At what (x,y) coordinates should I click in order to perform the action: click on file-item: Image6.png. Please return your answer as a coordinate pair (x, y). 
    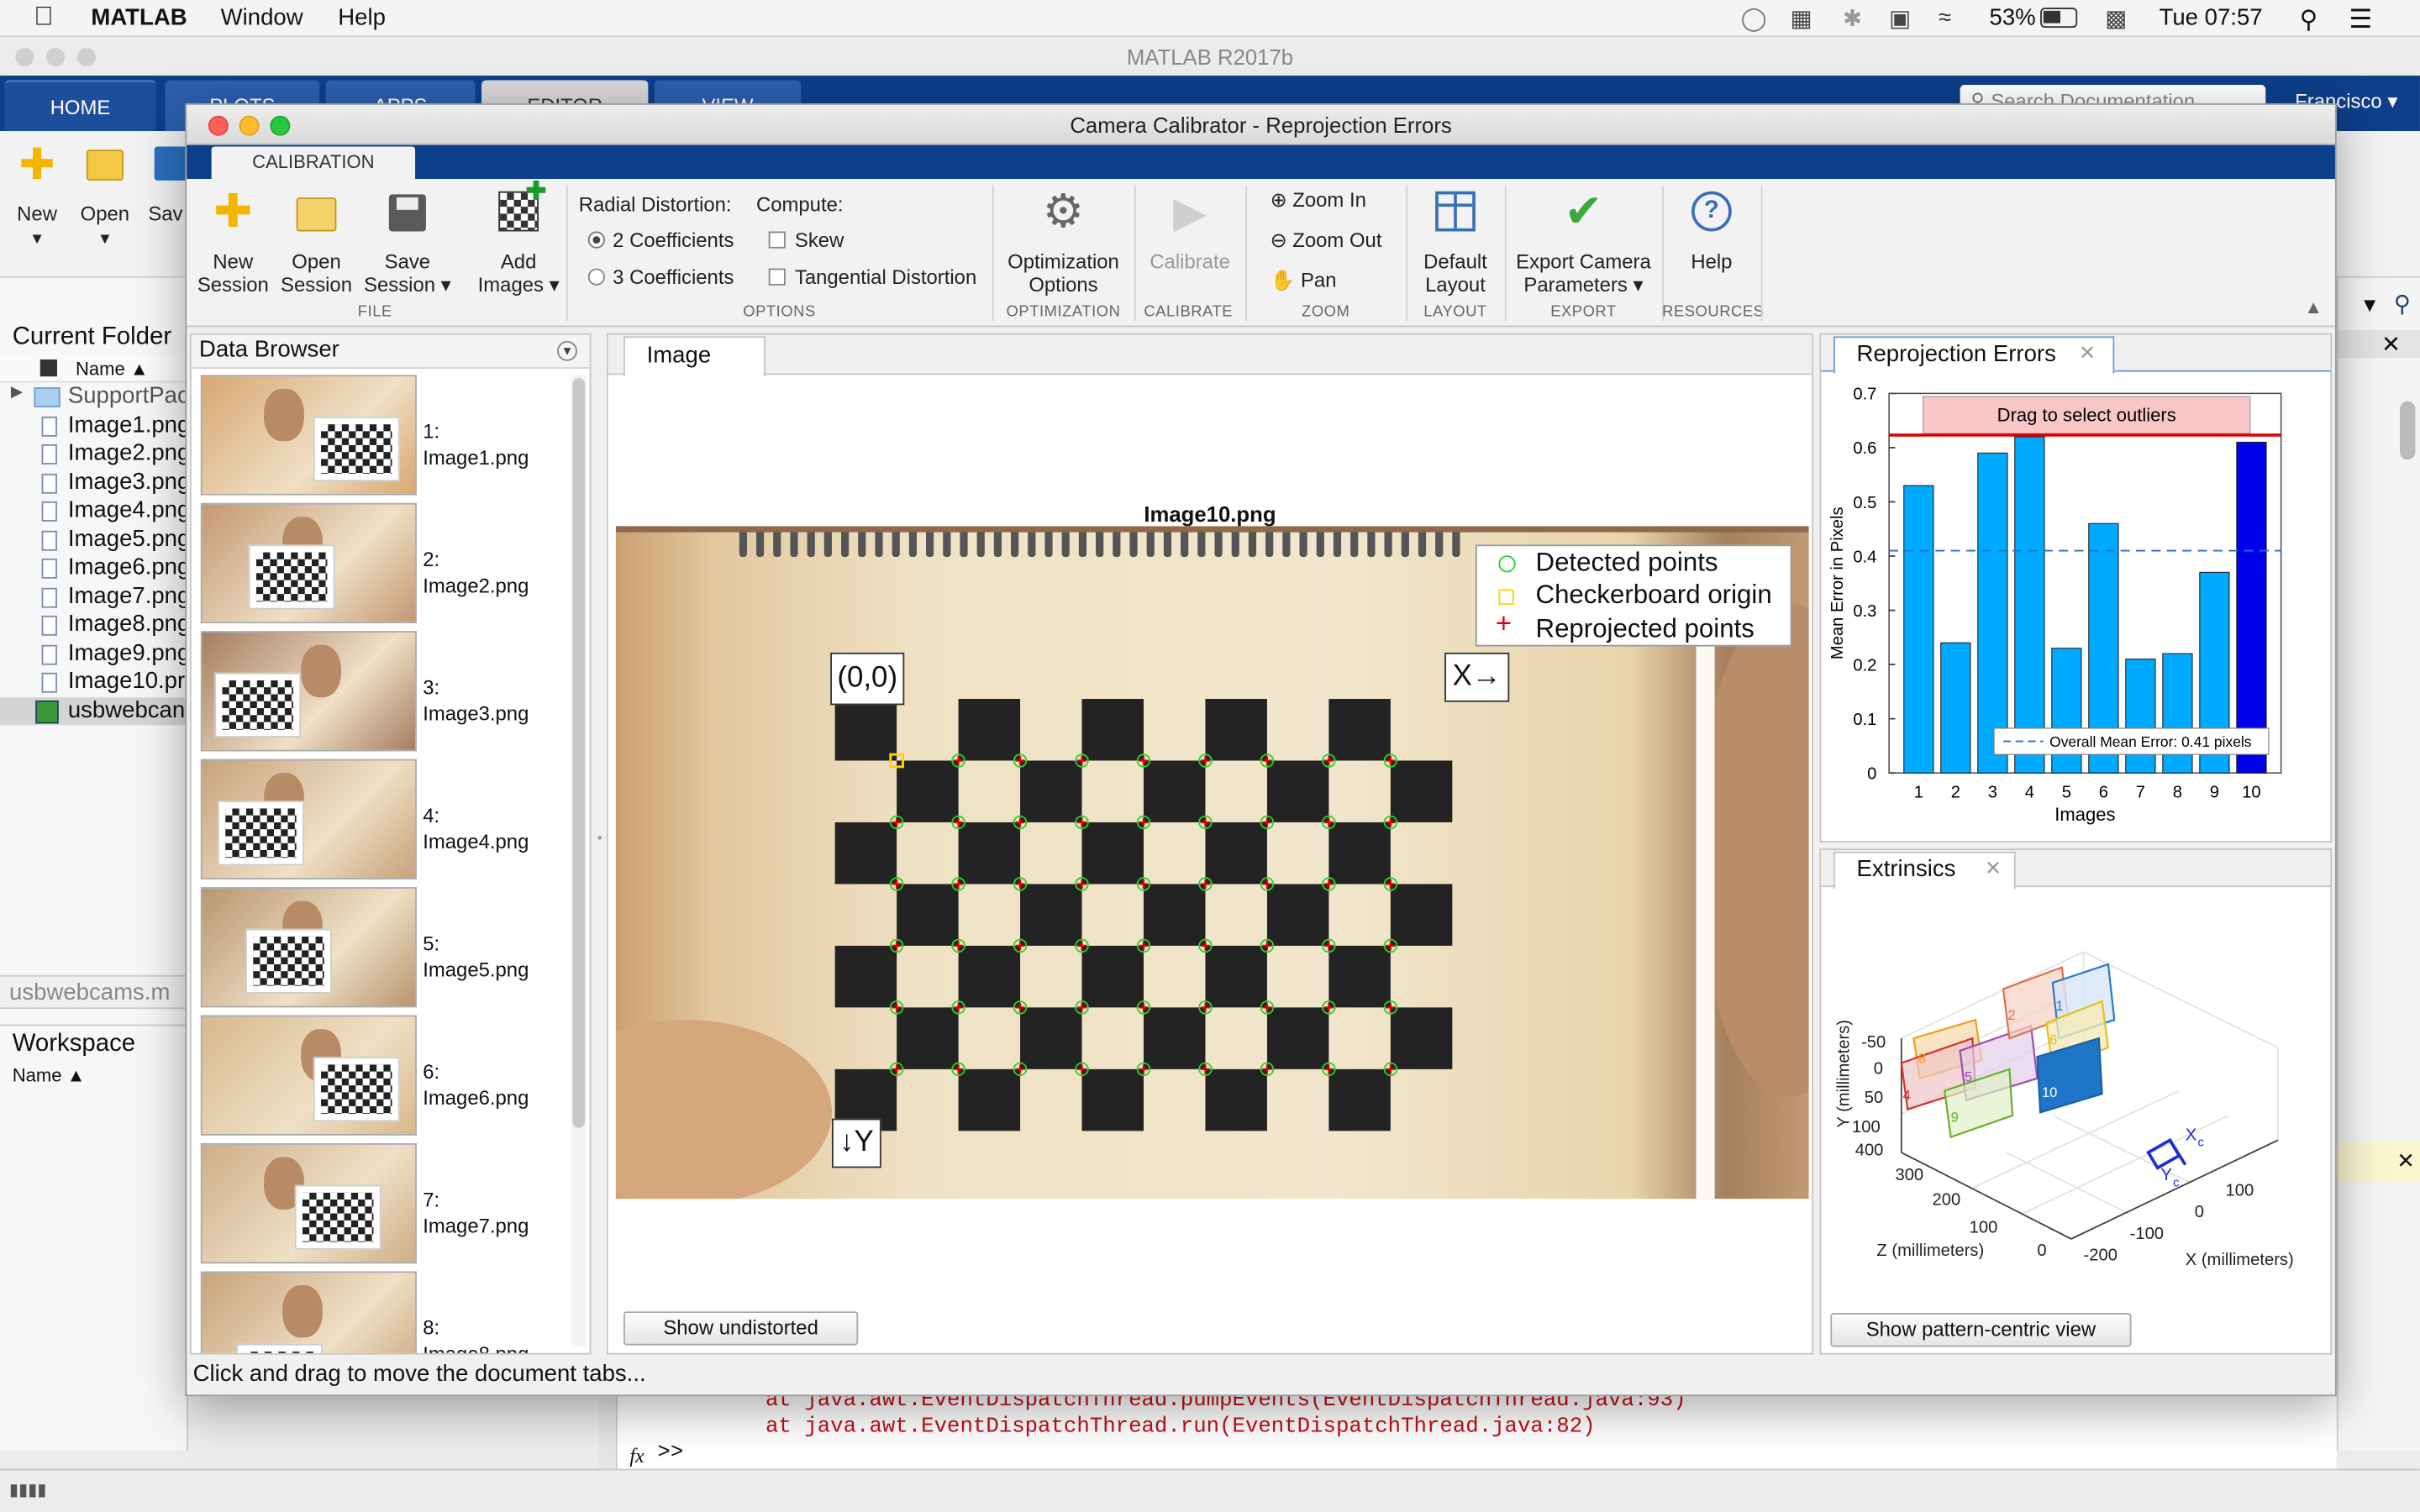
    Looking at the image, I should click on (94, 567).